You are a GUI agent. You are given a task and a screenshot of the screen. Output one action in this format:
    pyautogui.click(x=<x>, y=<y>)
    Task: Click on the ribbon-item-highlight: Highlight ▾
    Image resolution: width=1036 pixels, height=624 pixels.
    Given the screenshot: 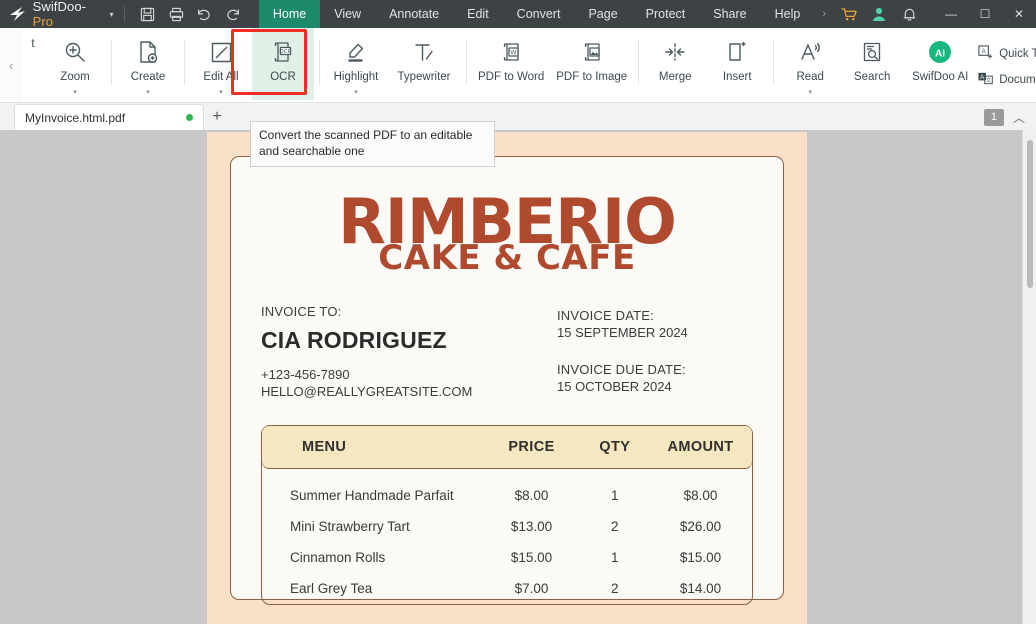 What is the action you would take?
    pyautogui.click(x=356, y=64)
    